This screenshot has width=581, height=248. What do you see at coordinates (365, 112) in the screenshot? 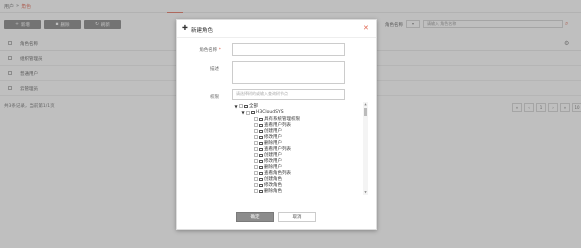
I see `scrollbar-thumb` at bounding box center [365, 112].